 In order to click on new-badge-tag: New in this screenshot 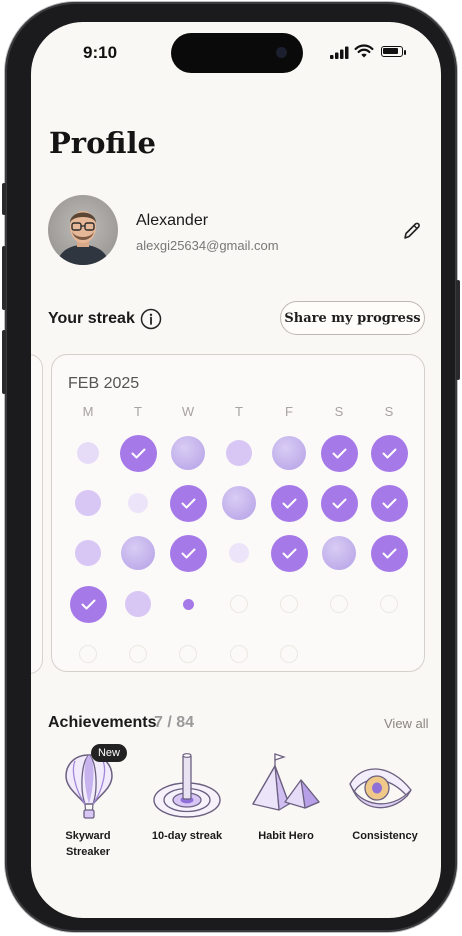, I will do `click(109, 753)`.